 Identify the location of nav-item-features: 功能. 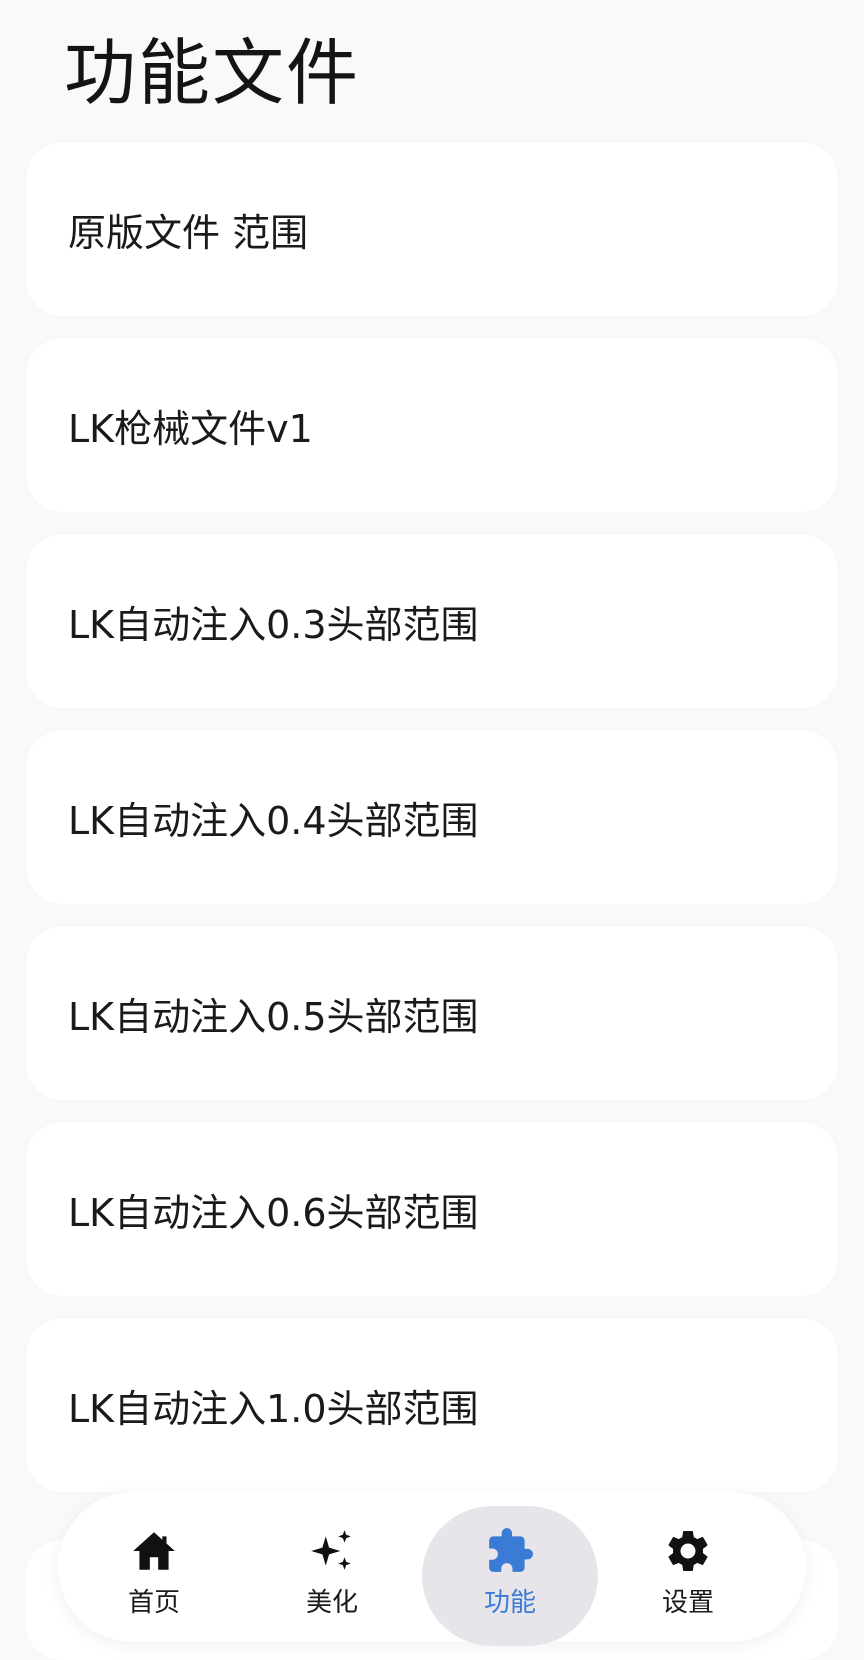
(510, 1569).